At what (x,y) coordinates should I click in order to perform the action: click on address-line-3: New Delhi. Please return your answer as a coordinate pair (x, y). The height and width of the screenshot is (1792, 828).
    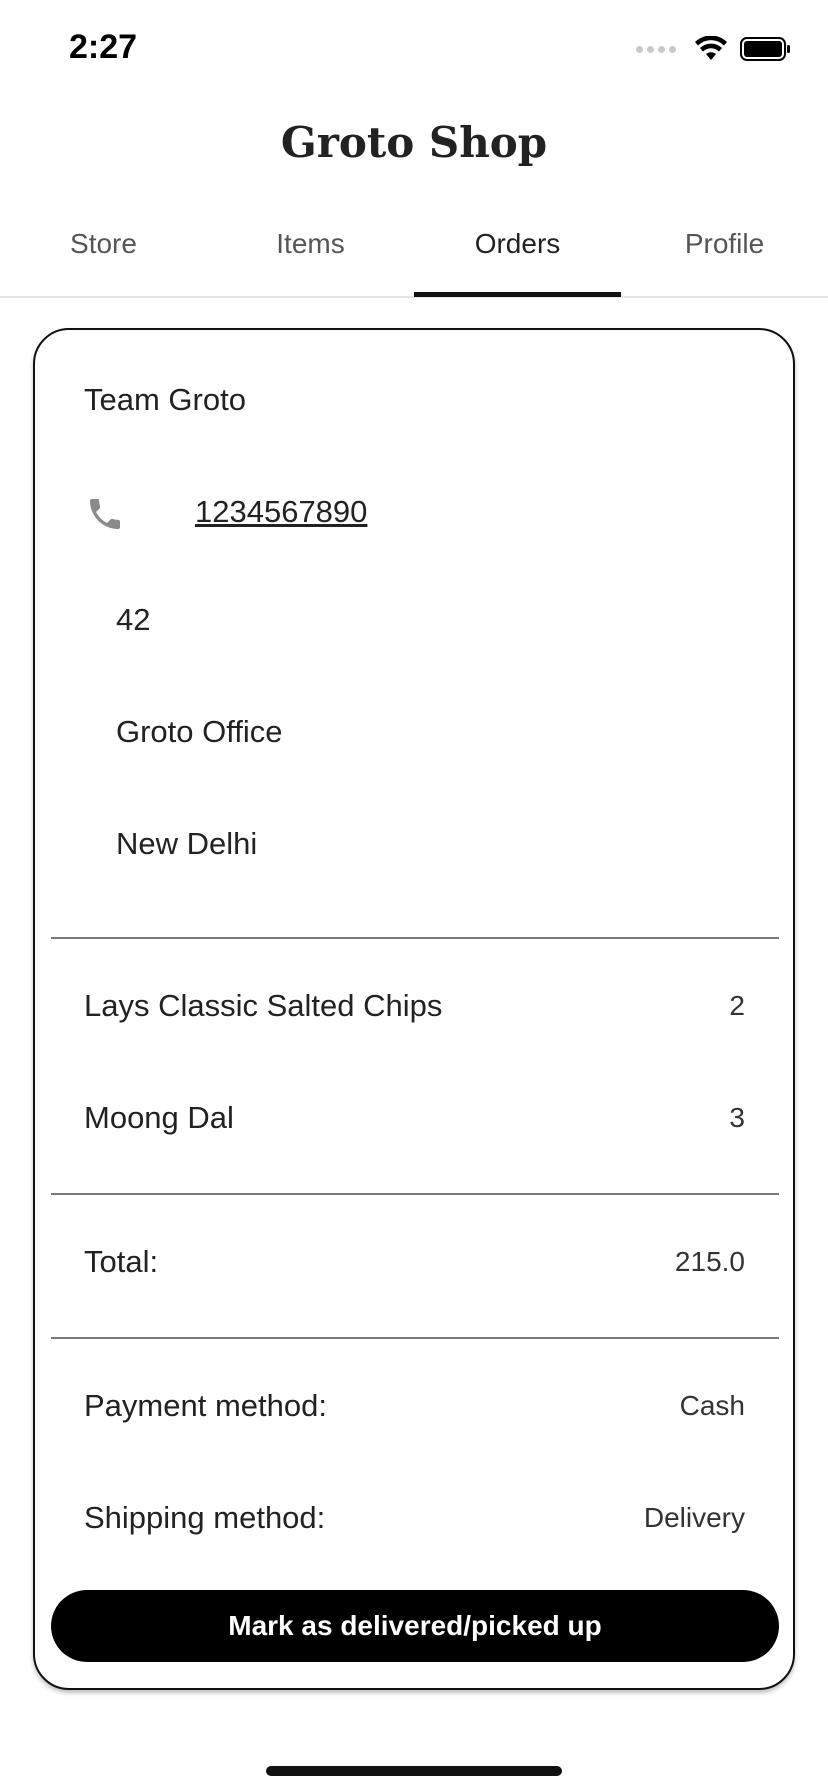
    Looking at the image, I should click on (187, 843).